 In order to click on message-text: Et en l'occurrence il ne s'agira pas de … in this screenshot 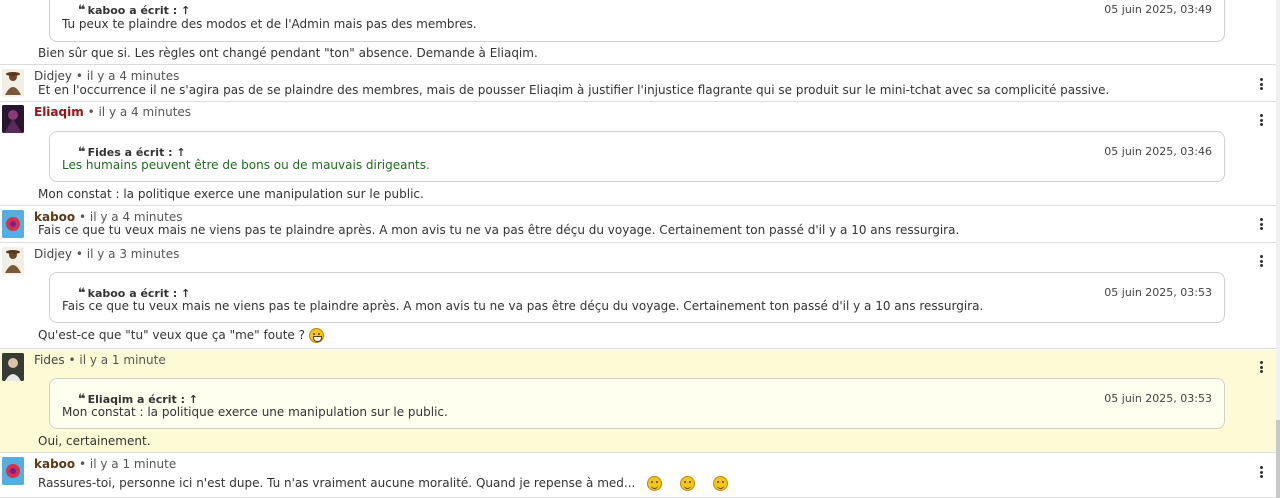, I will do `click(574, 90)`.